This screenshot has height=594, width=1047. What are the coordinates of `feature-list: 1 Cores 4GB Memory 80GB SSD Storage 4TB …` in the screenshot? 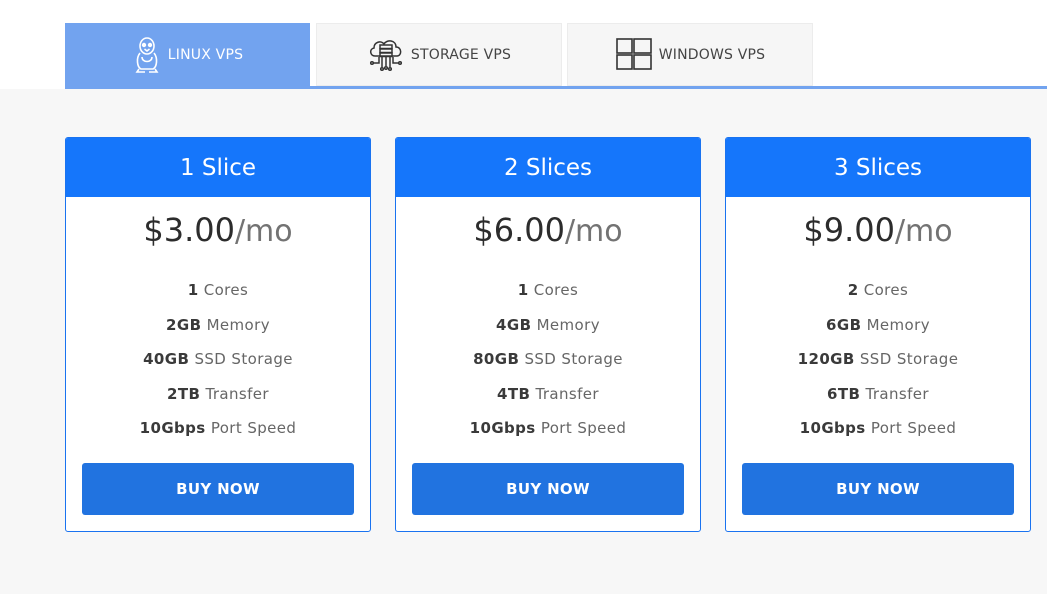 It's located at (548, 367).